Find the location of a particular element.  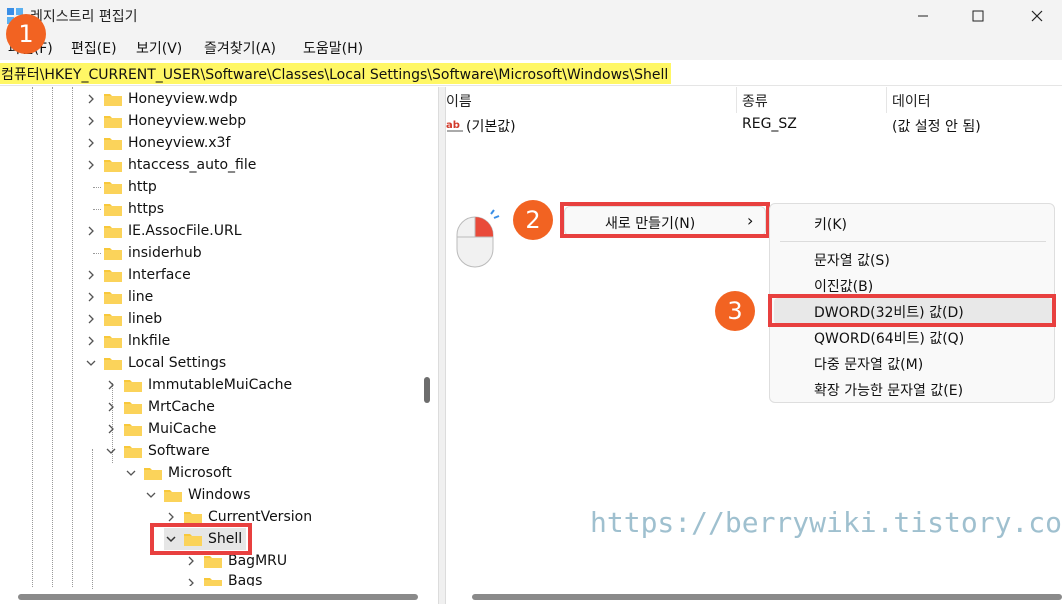

minimize-button is located at coordinates (923, 16).